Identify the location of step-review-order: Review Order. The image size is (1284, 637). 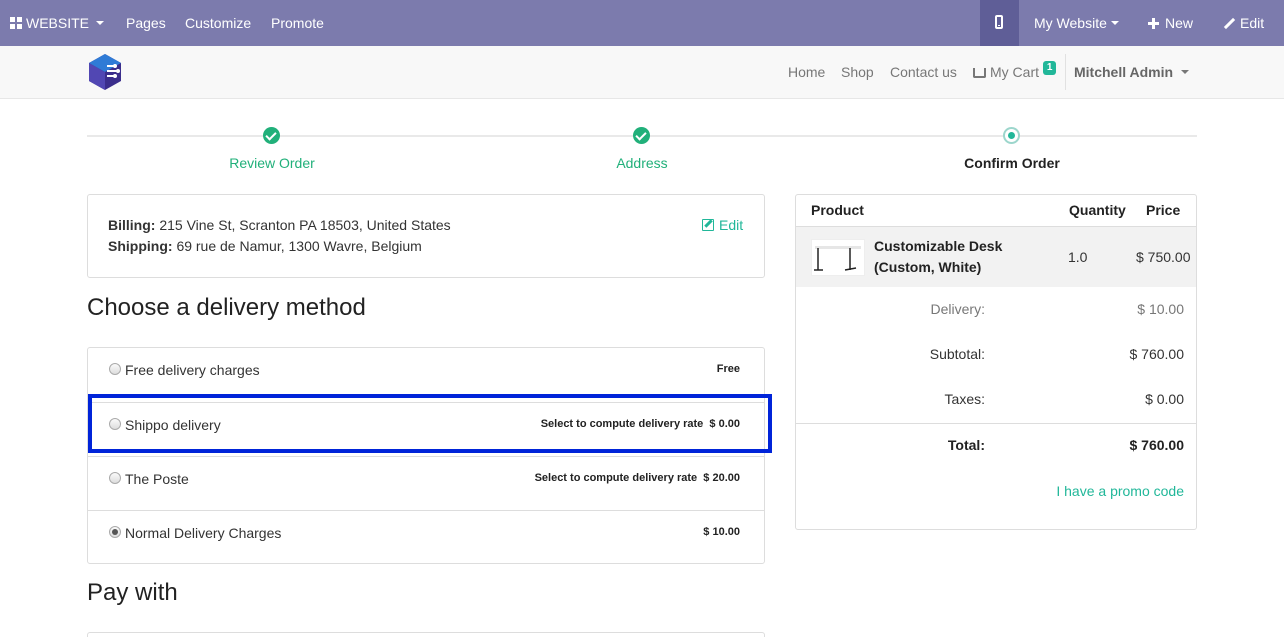
(272, 163).